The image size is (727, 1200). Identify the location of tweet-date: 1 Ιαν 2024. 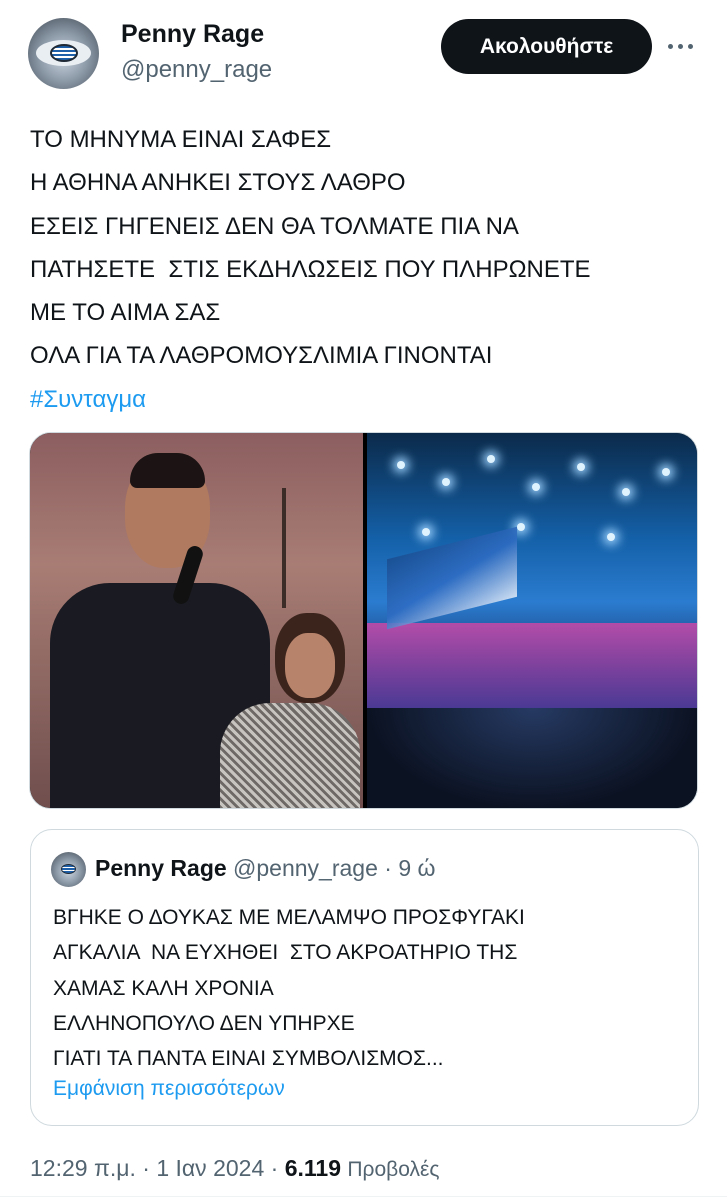
(210, 1168).